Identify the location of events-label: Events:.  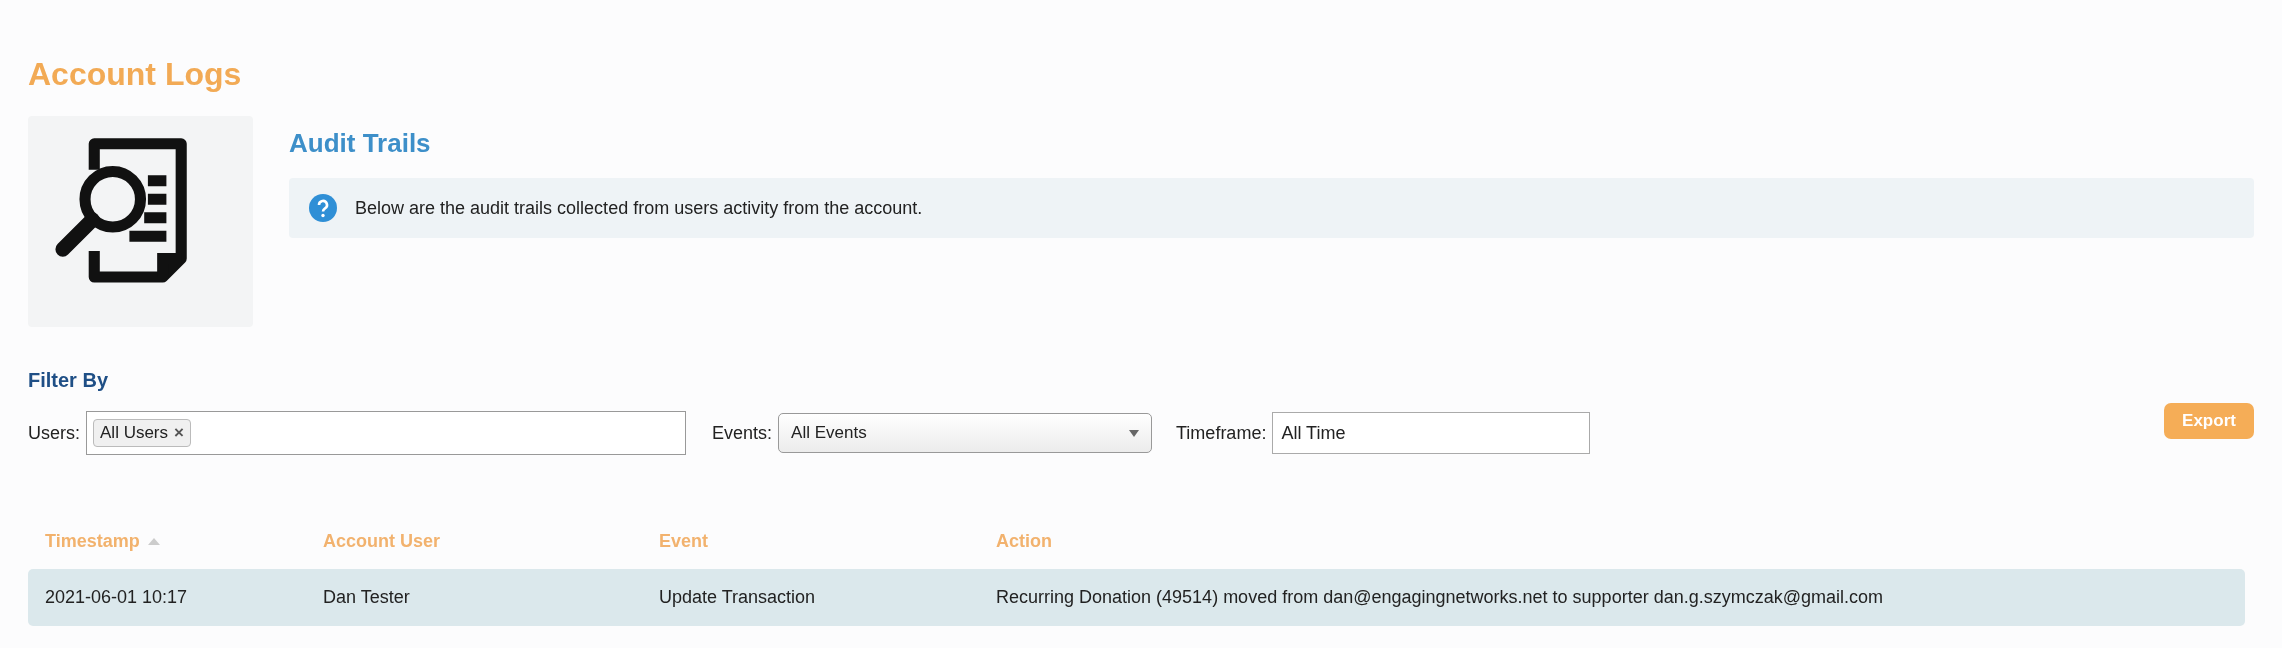
(742, 433).